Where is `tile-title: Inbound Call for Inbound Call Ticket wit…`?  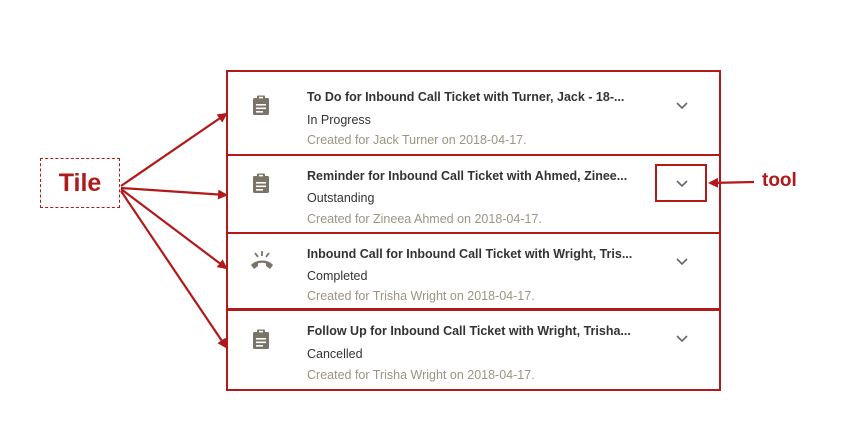 tile-title: Inbound Call for Inbound Call Ticket wit… is located at coordinates (470, 254).